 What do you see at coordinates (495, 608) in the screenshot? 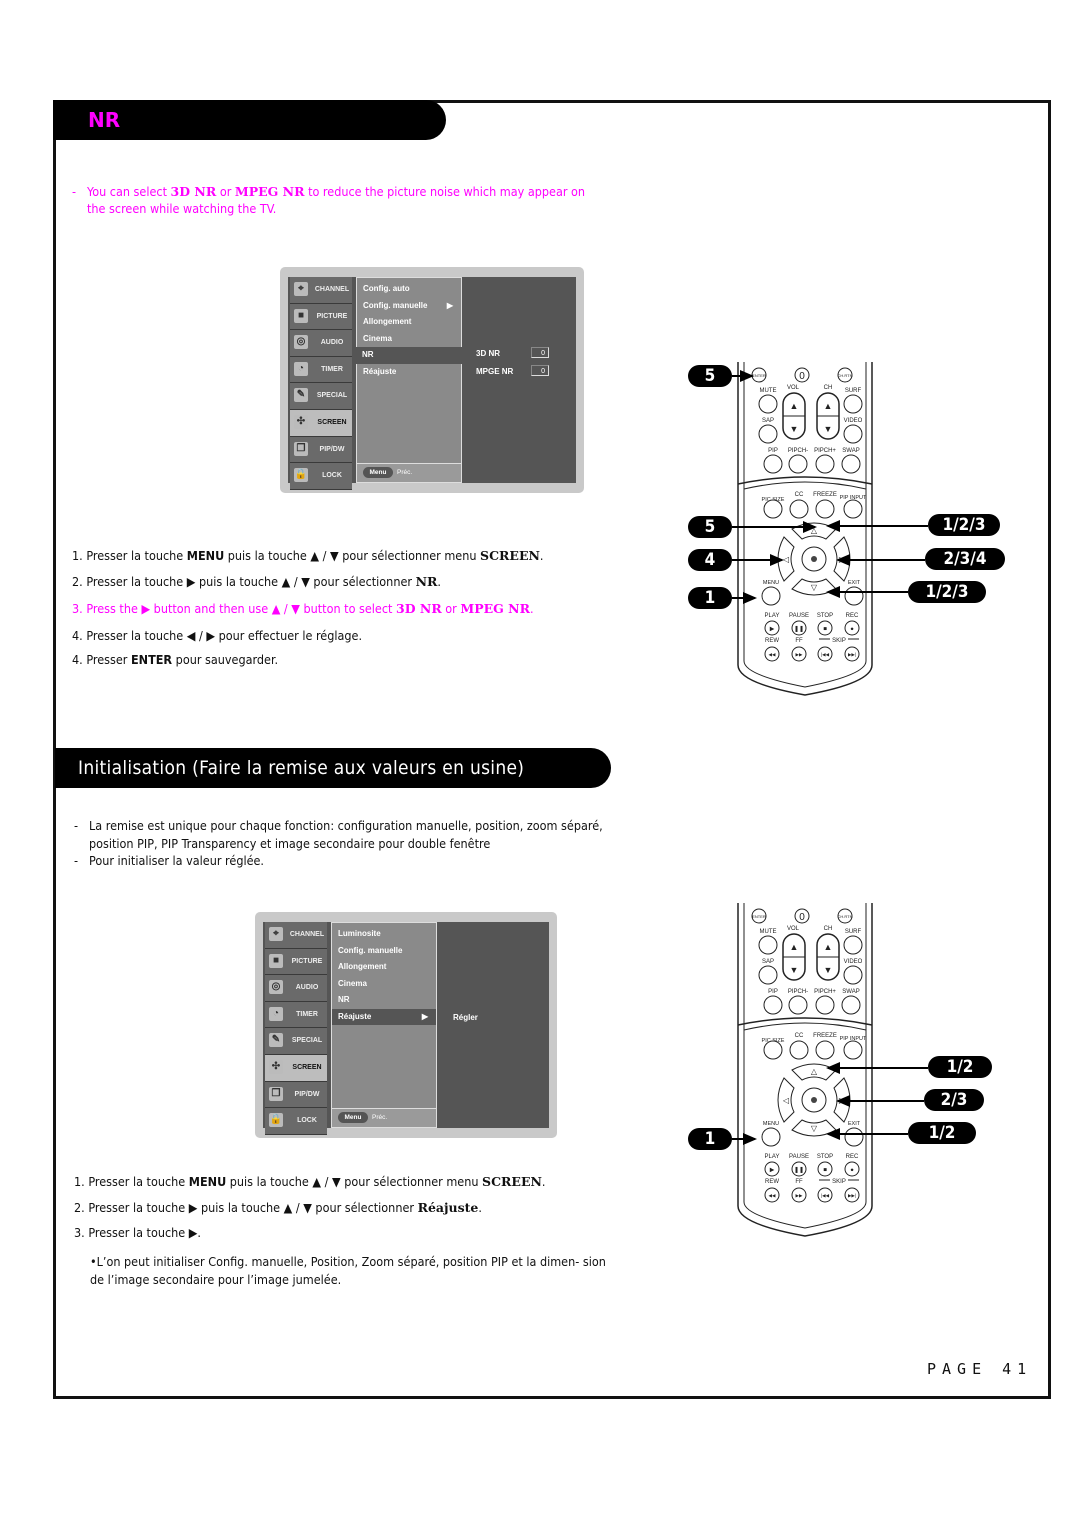
I see `step-keyword: MPEG NR` at bounding box center [495, 608].